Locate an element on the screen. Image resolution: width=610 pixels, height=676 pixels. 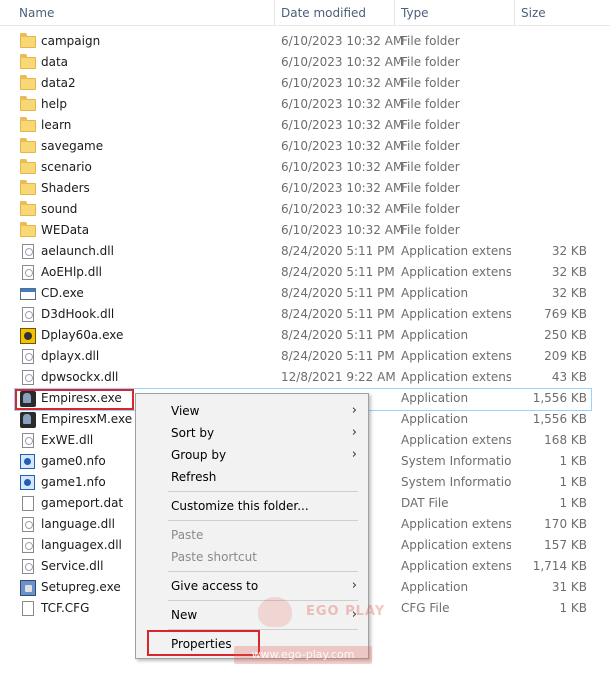
menu-separator is located at coordinates (263, 571).